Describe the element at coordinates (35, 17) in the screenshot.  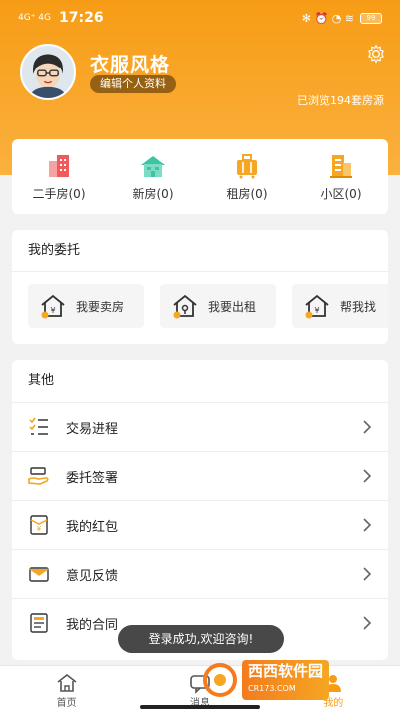
I see `signal-indicator: 4G⁺ 4G` at that location.